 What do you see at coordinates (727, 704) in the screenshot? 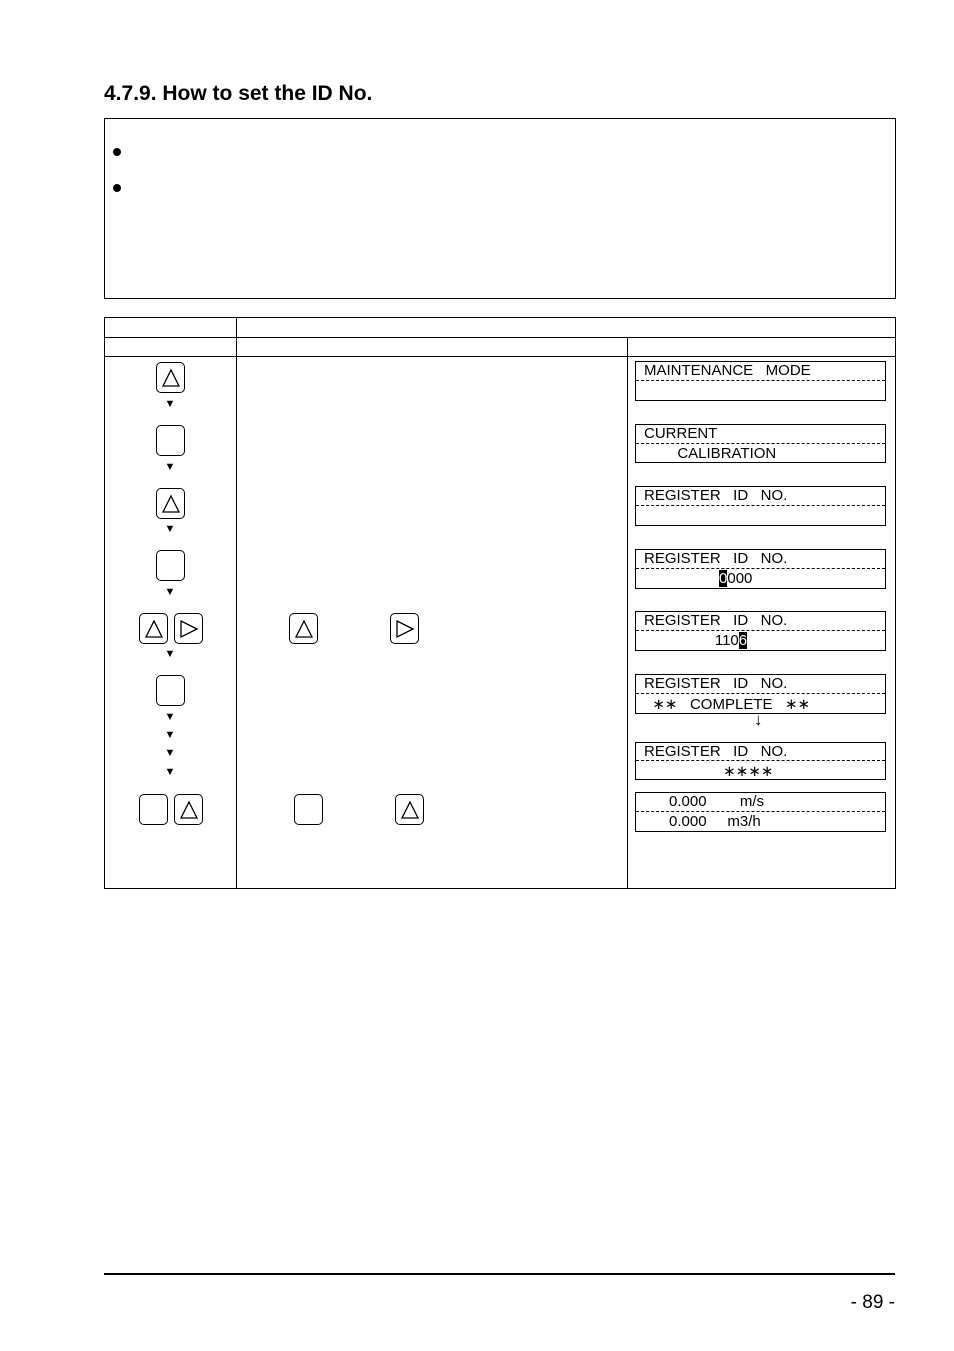
I see `lcd-line-2: ∗∗ COMPLETE ∗∗` at bounding box center [727, 704].